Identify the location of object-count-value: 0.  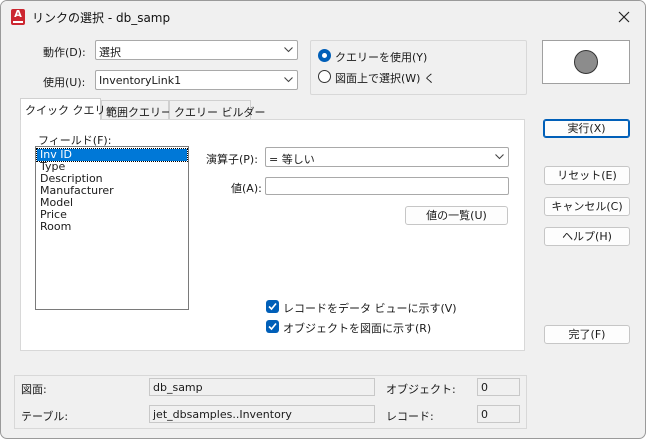
(498, 387).